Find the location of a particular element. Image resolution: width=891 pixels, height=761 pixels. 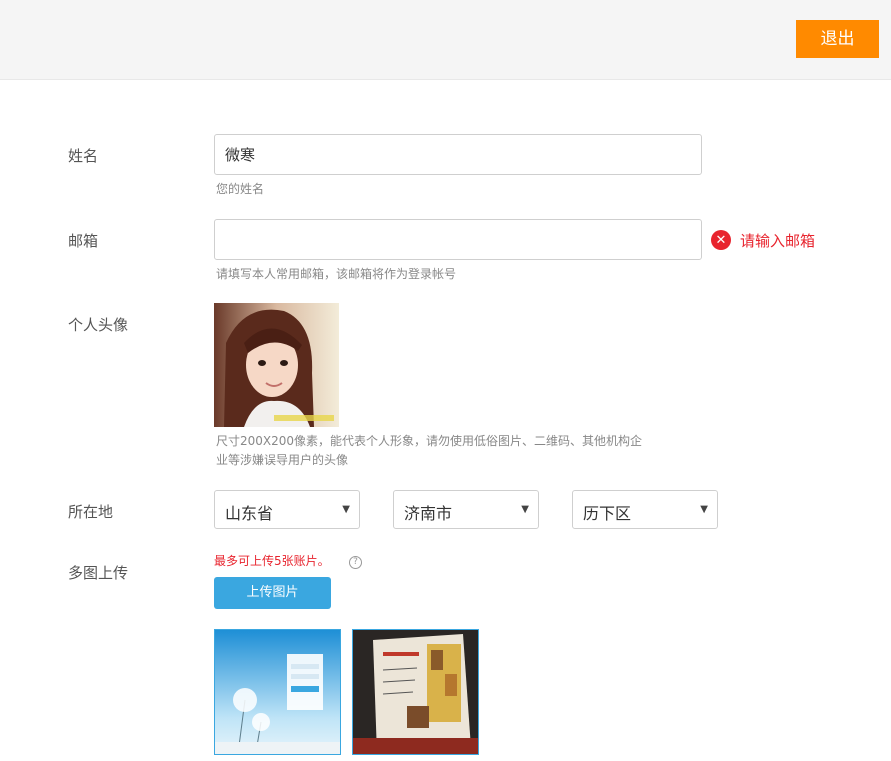

upload-image-button: 上传图片 is located at coordinates (272, 593).